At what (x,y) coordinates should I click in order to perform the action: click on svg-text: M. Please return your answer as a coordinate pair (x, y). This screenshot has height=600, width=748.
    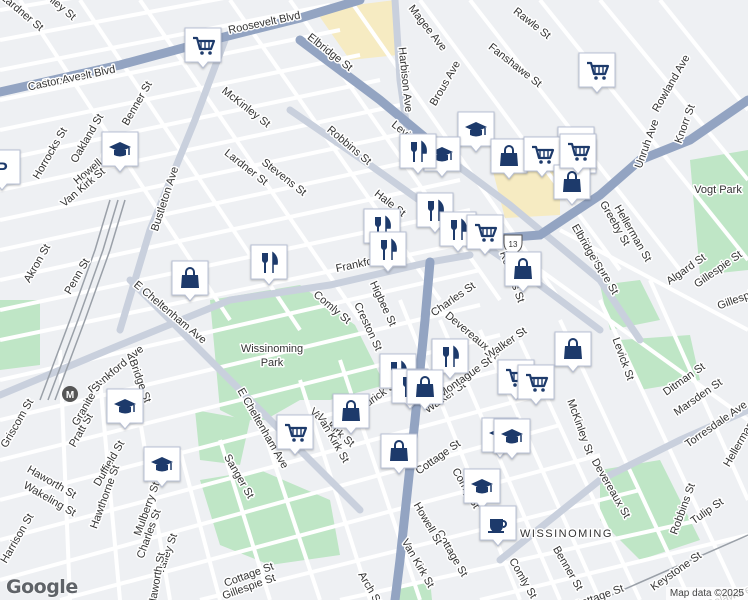
    Looking at the image, I should click on (70, 395).